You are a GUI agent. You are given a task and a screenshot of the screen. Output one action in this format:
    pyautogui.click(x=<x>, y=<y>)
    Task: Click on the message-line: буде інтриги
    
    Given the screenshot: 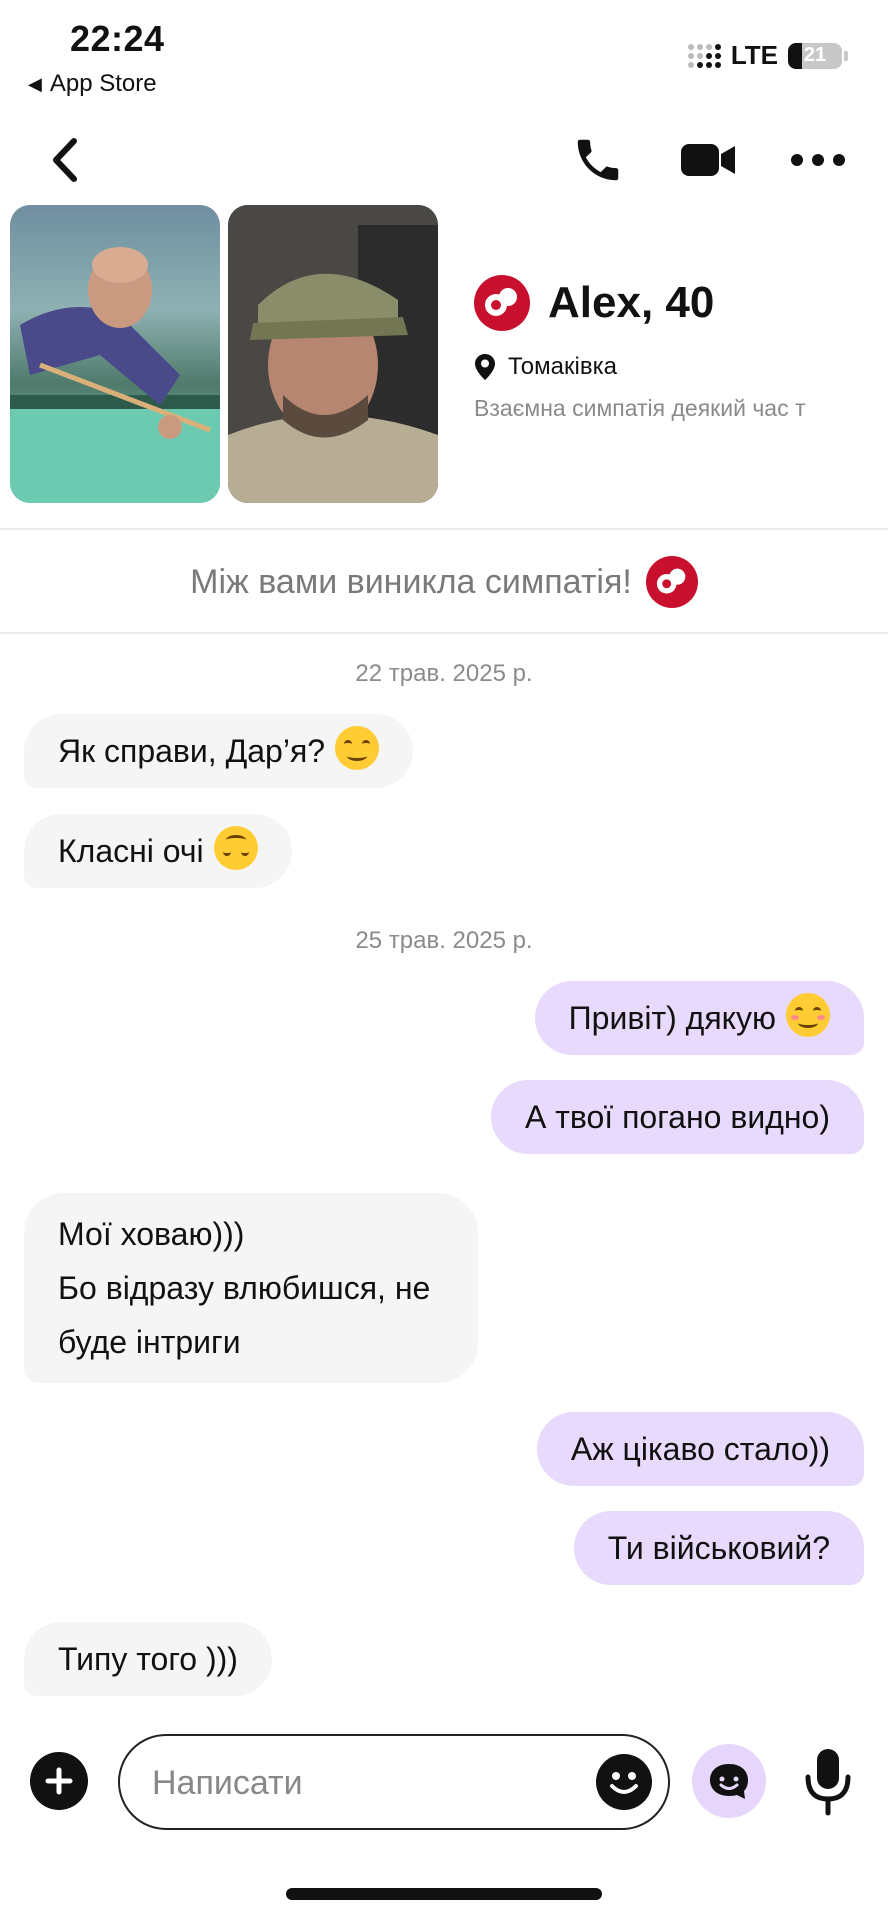 What is the action you would take?
    pyautogui.click(x=149, y=1342)
    